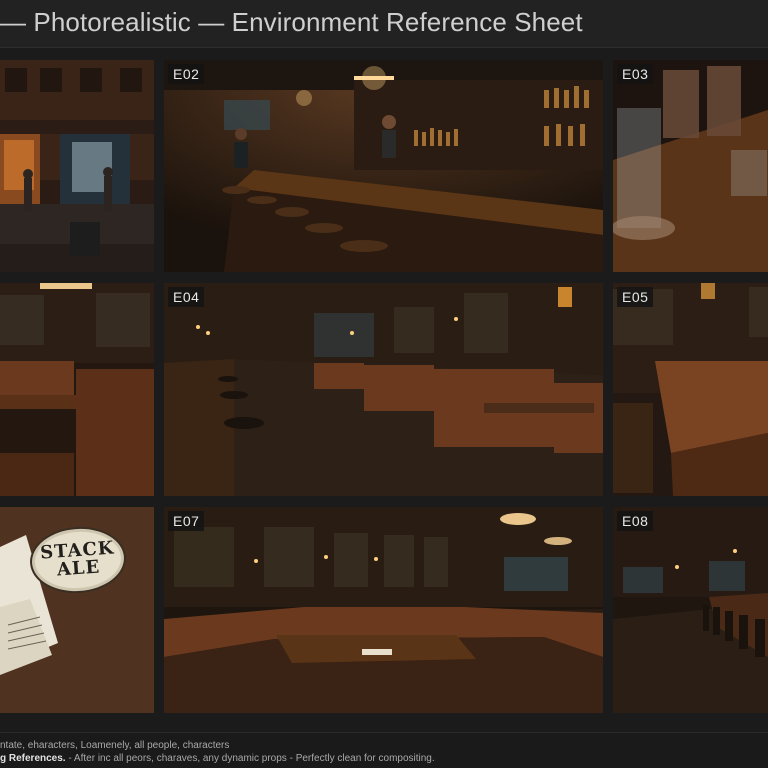 Image resolution: width=768 pixels, height=768 pixels. What do you see at coordinates (78, 568) in the screenshot?
I see `coaster-text-line2: ALE` at bounding box center [78, 568].